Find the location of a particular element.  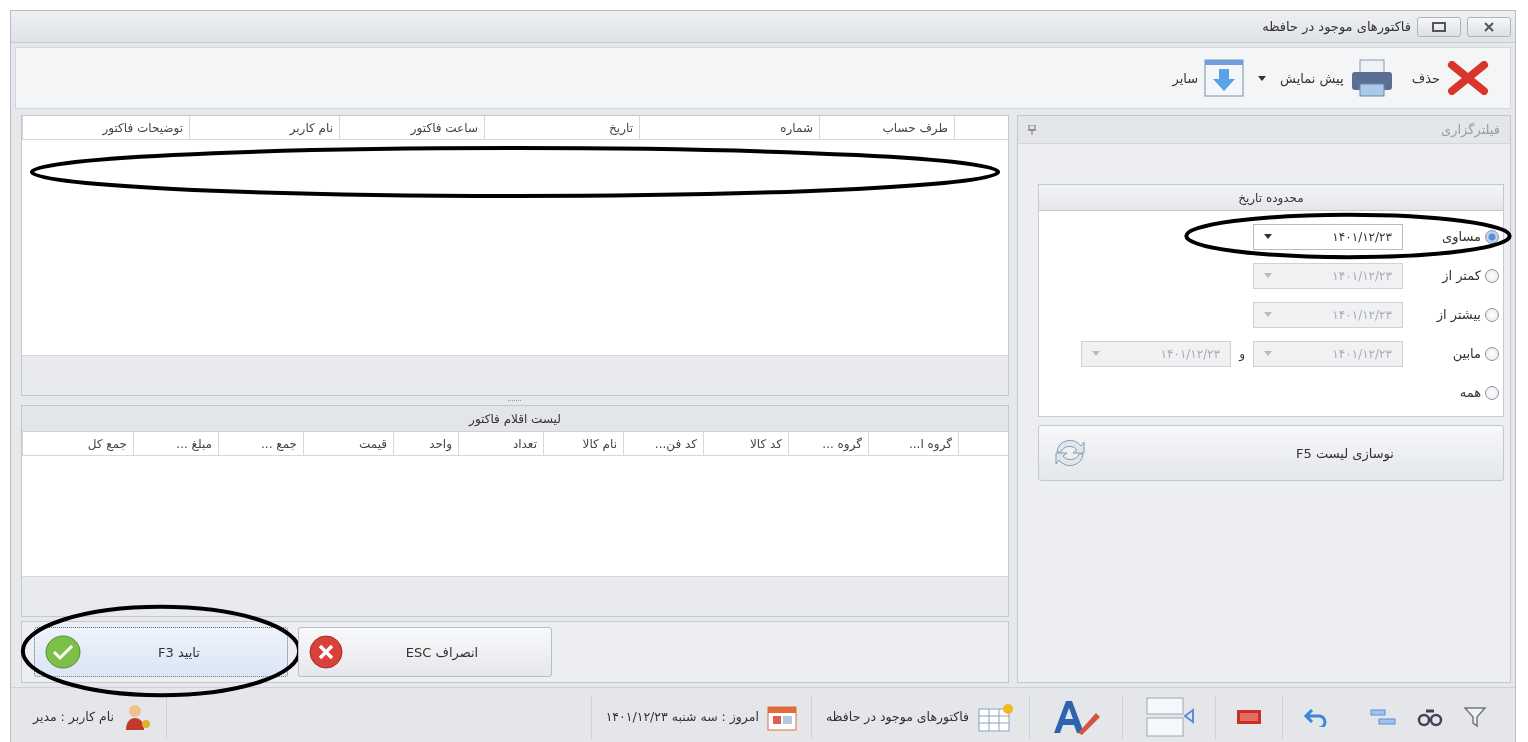

download-icon is located at coordinates (1224, 78).